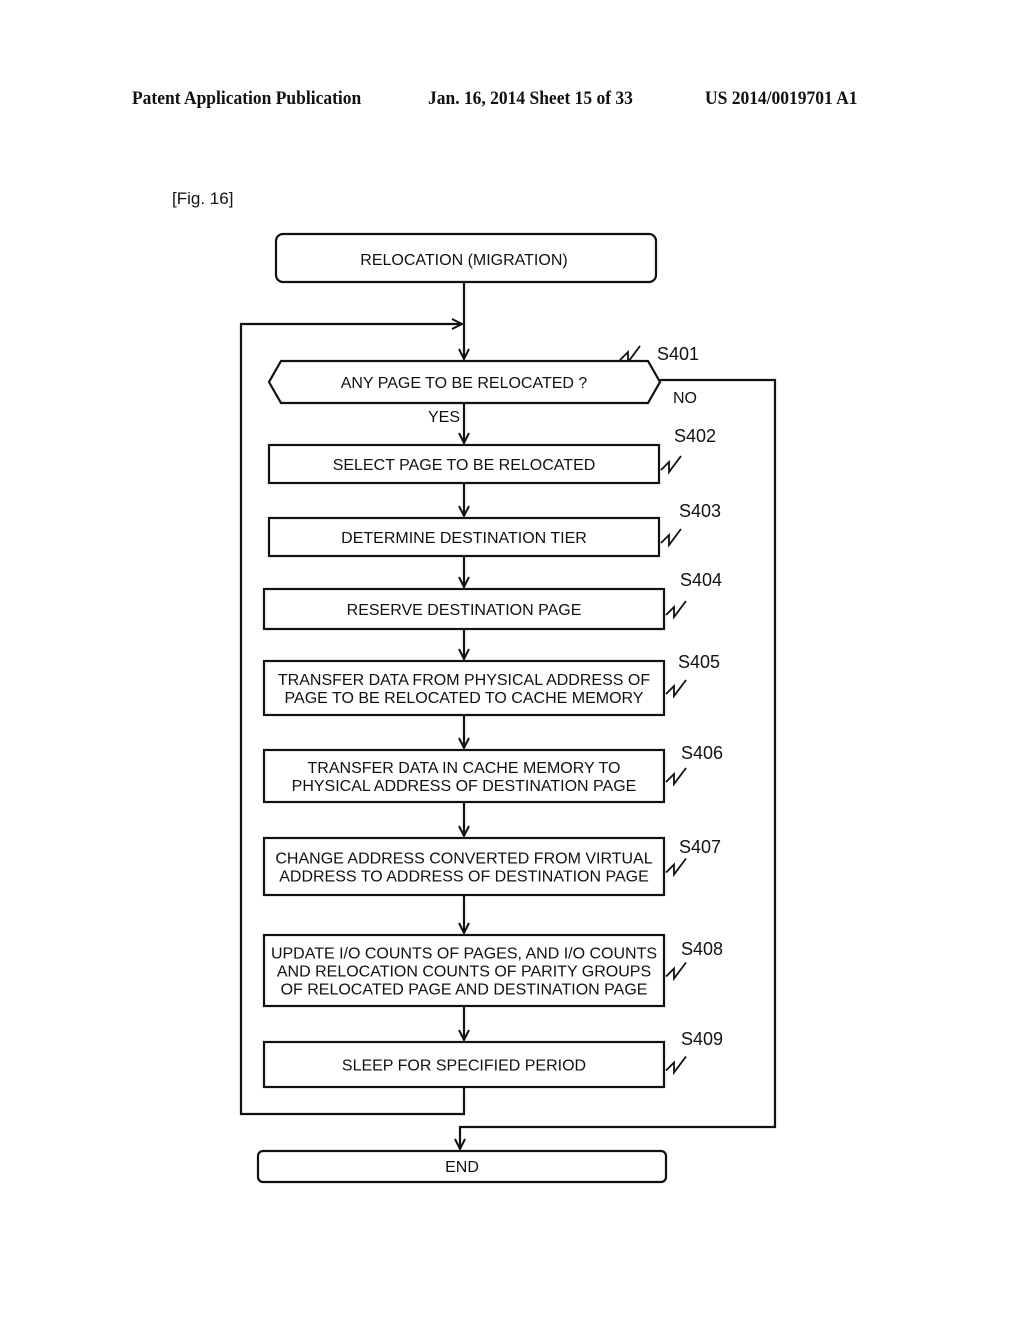 The height and width of the screenshot is (1320, 1024). I want to click on step-id-s402: S402, so click(695, 436).